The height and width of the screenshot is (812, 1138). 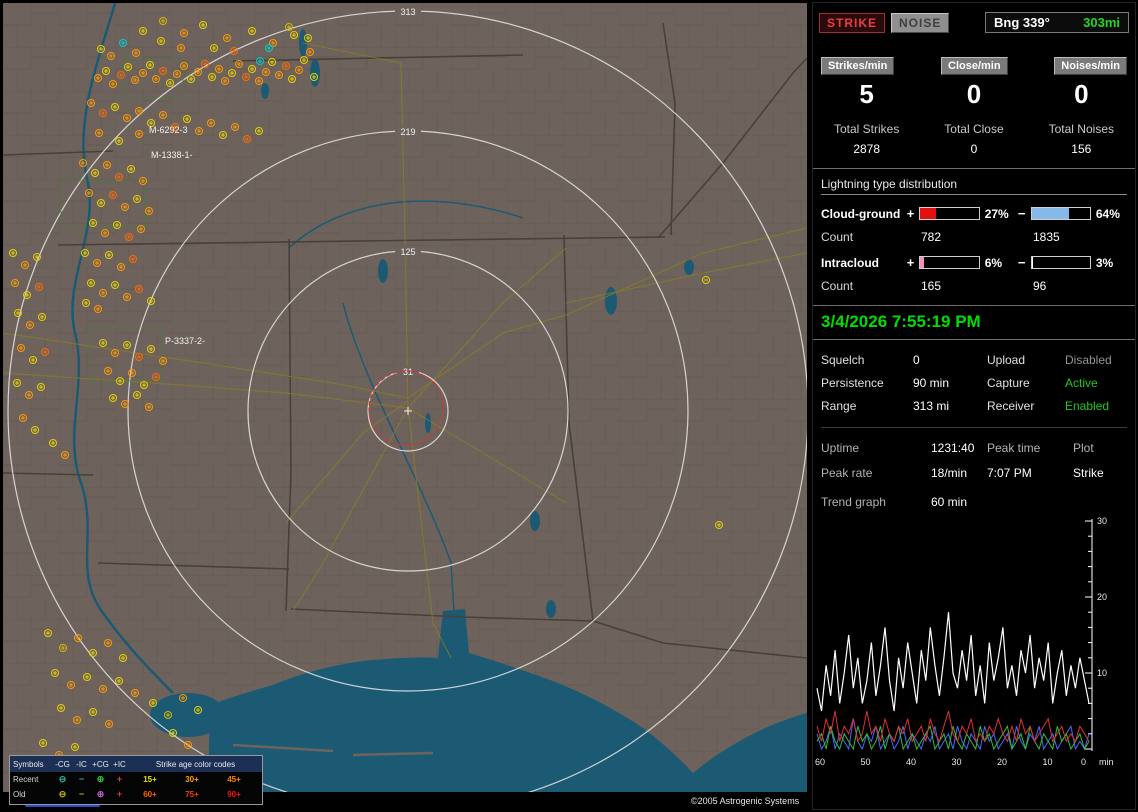 I want to click on svg-text: 10, so click(x=1048, y=762).